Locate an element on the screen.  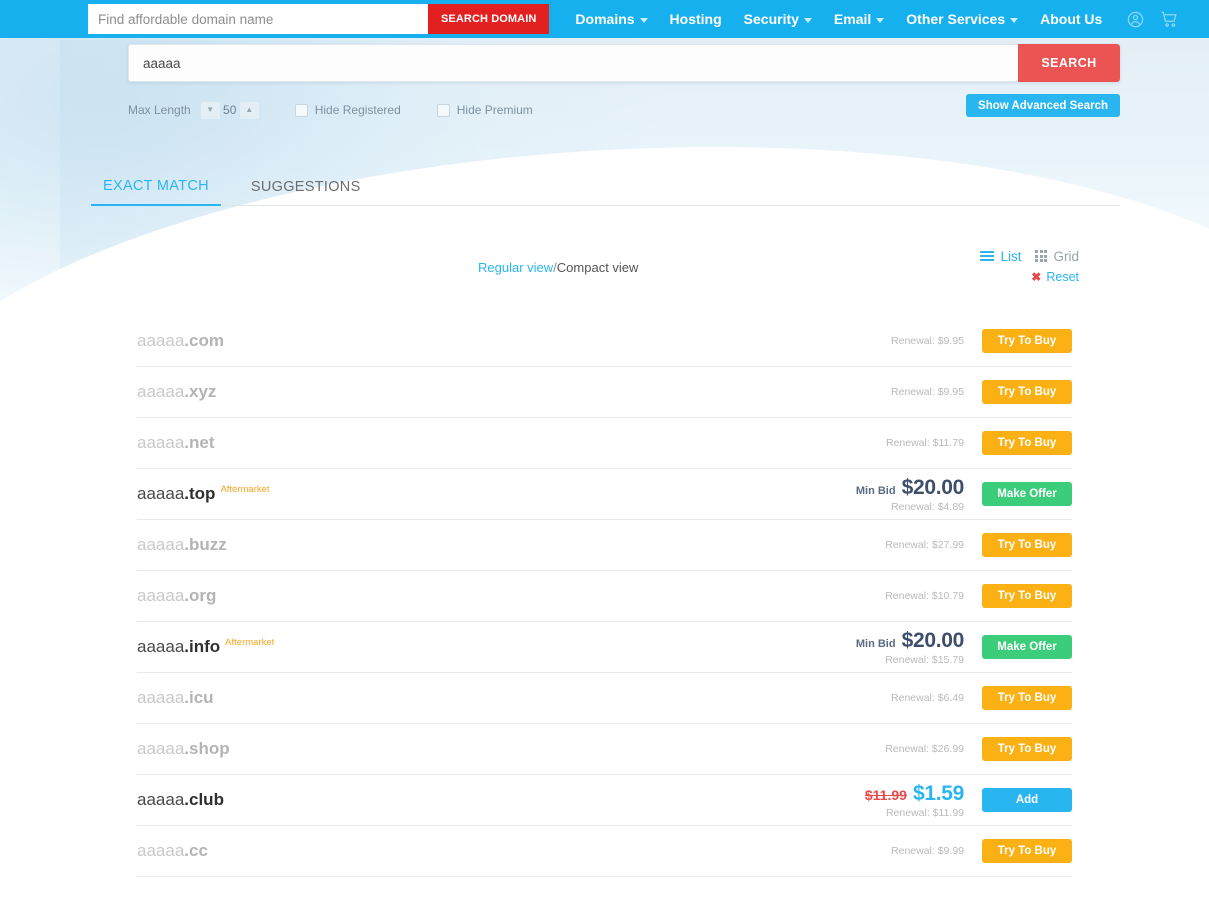
hide-registered-checkbox: Hide Registered is located at coordinates (347, 110).